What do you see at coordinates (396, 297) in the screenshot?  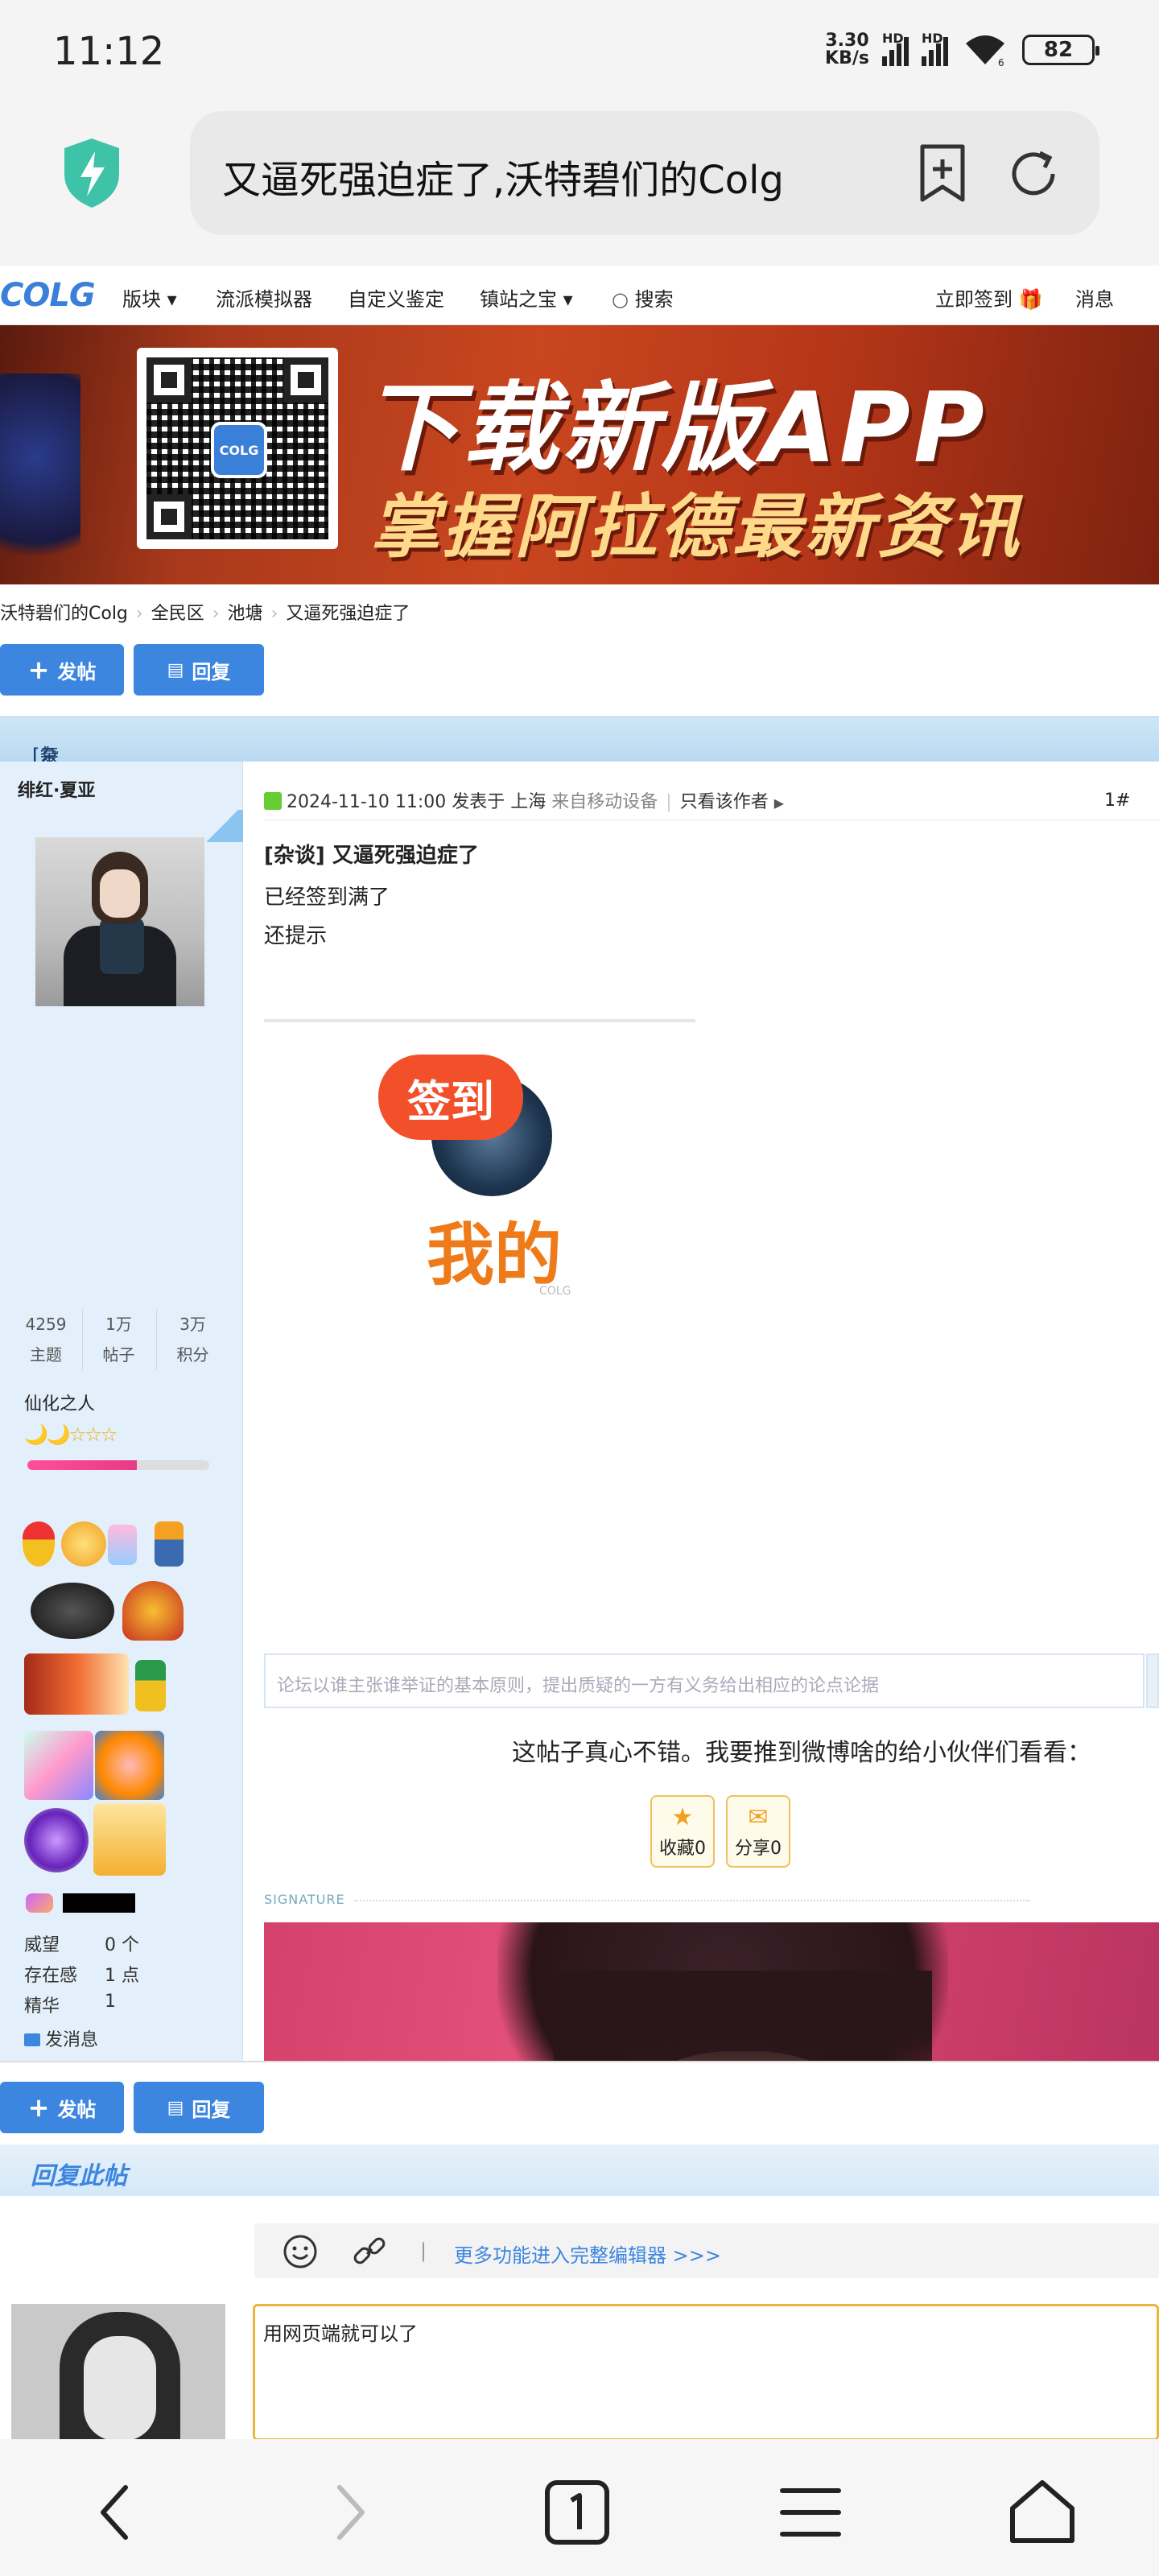 I see `nav-custom-appraise: 自定义鉴定` at bounding box center [396, 297].